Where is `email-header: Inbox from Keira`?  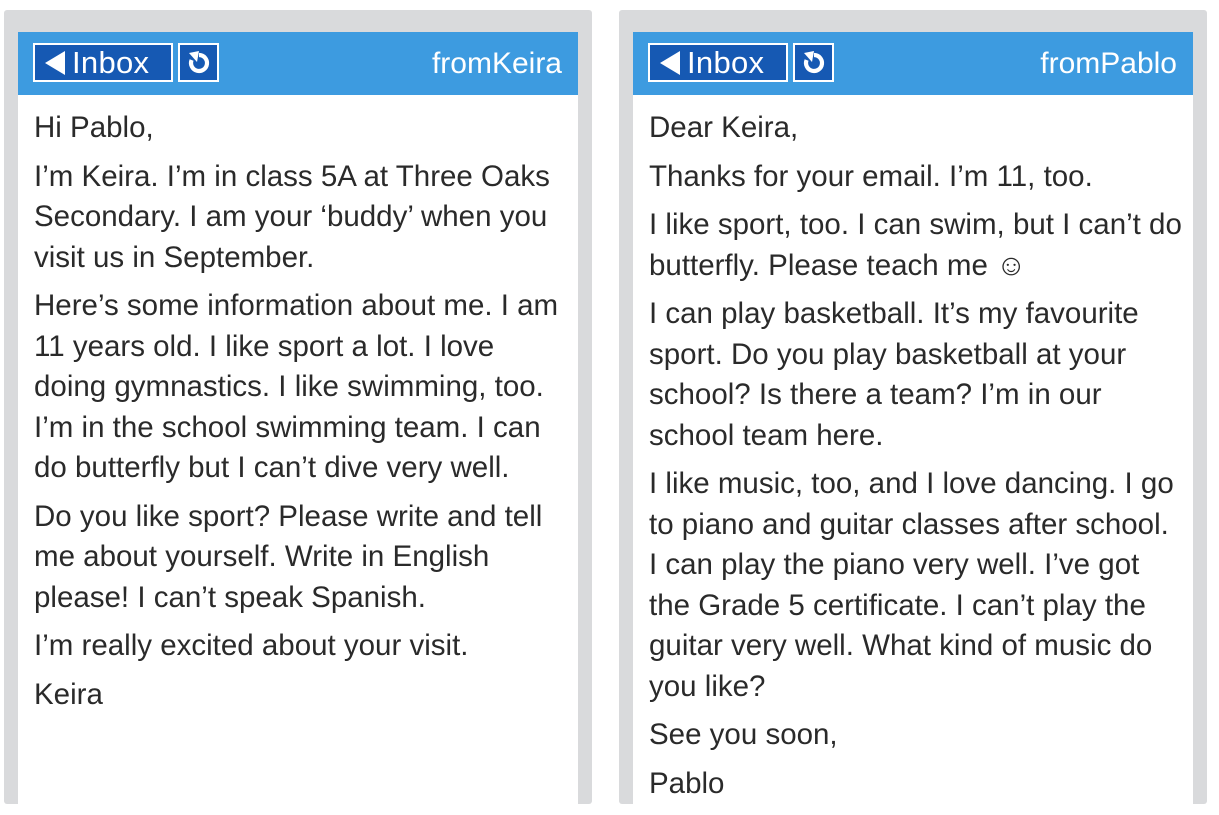
email-header: Inbox from Keira is located at coordinates (298, 63).